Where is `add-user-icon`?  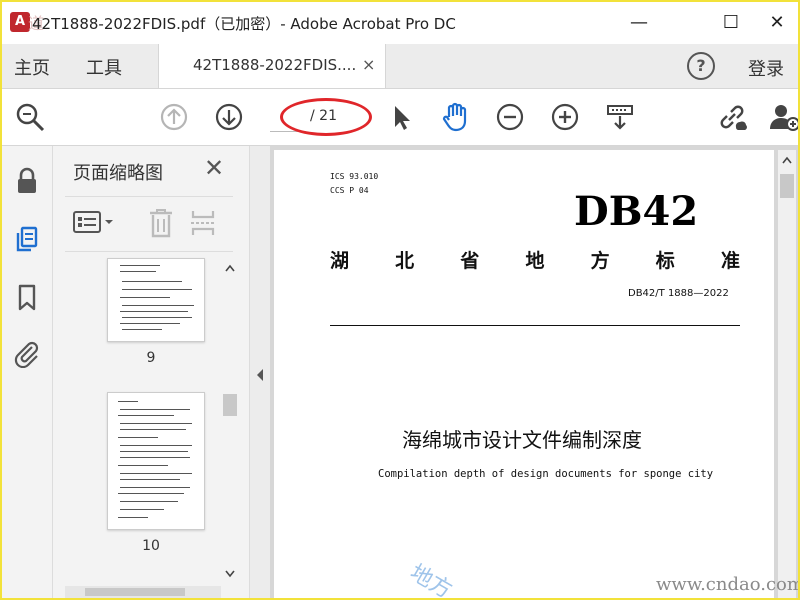 add-user-icon is located at coordinates (784, 117).